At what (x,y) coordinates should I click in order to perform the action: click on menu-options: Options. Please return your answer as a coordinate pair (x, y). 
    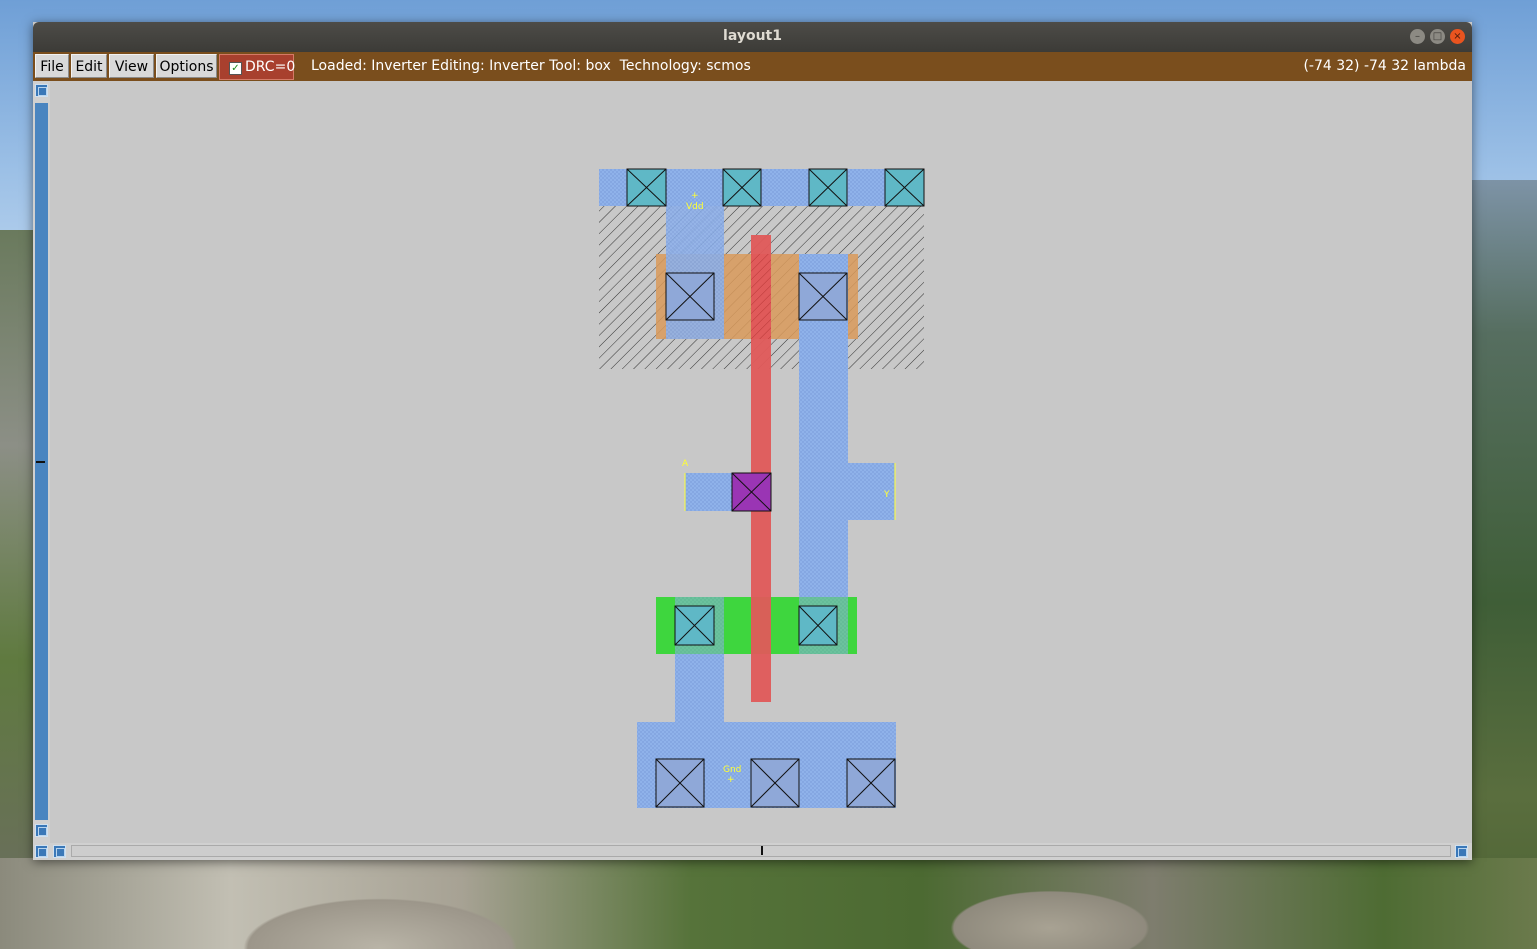
    Looking at the image, I should click on (186, 66).